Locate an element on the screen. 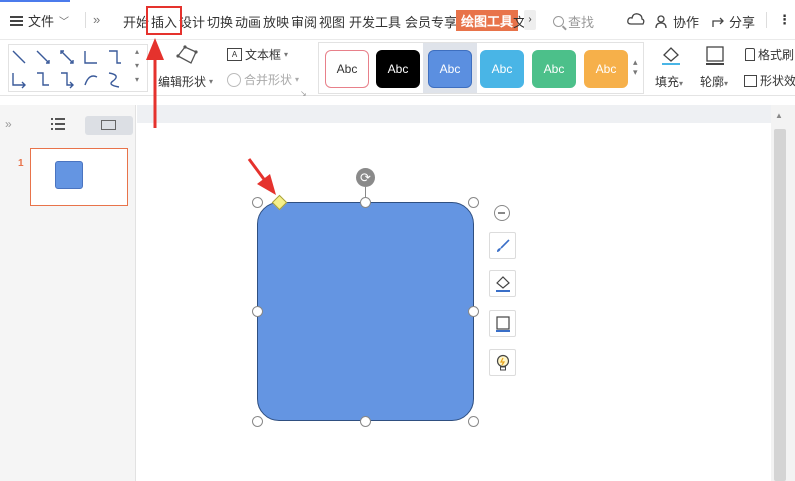  rounded-rectangle-shape is located at coordinates (365, 311).